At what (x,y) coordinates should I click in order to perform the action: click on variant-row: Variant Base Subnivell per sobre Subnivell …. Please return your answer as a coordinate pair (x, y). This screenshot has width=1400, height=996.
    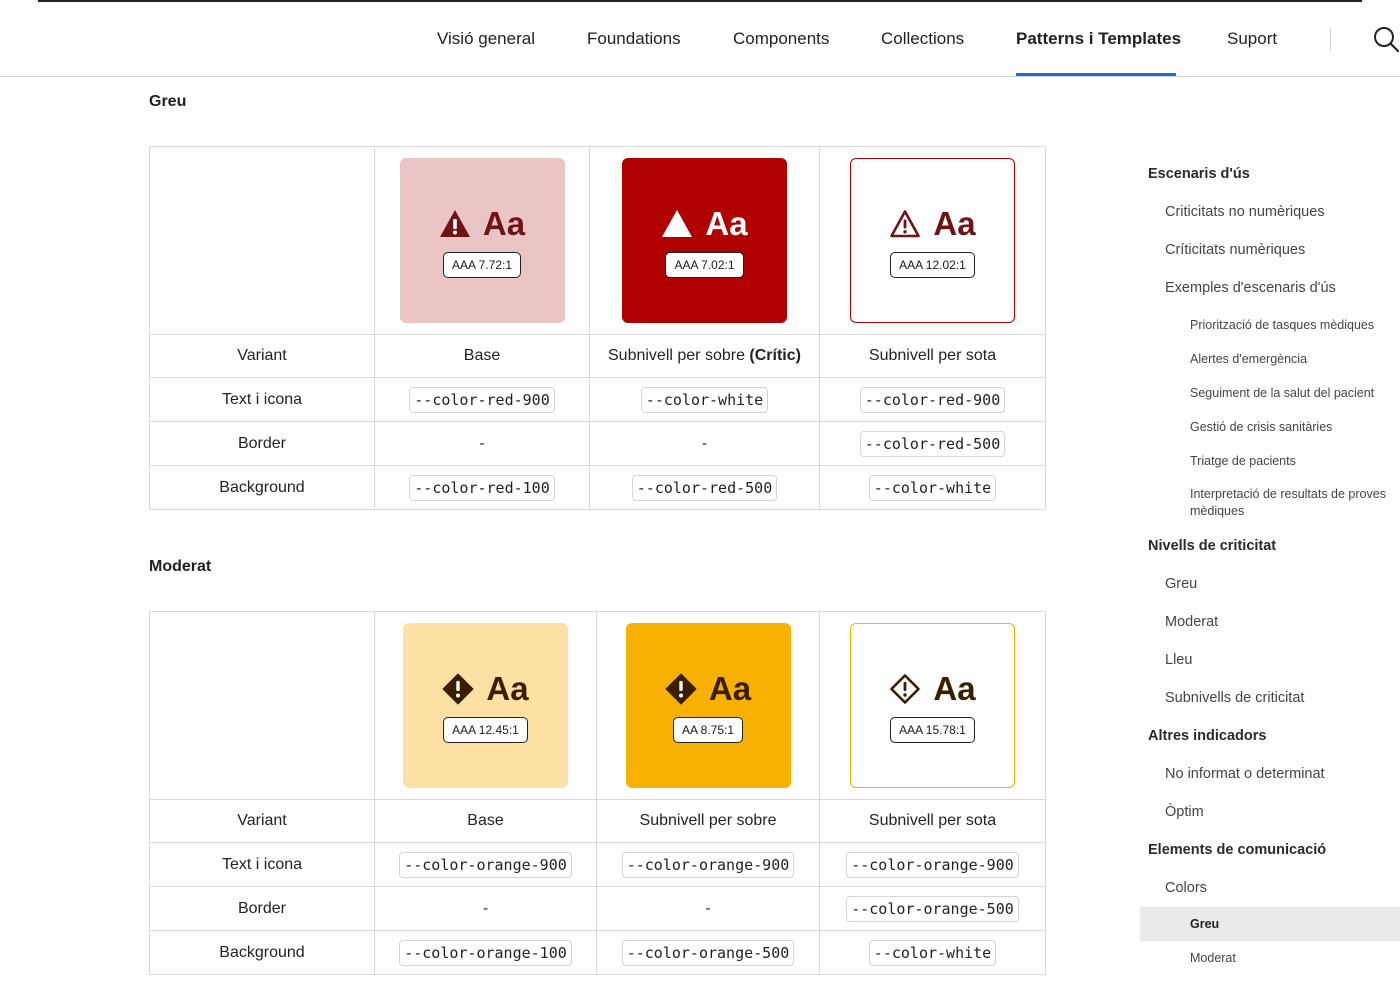
    Looking at the image, I should click on (597, 821).